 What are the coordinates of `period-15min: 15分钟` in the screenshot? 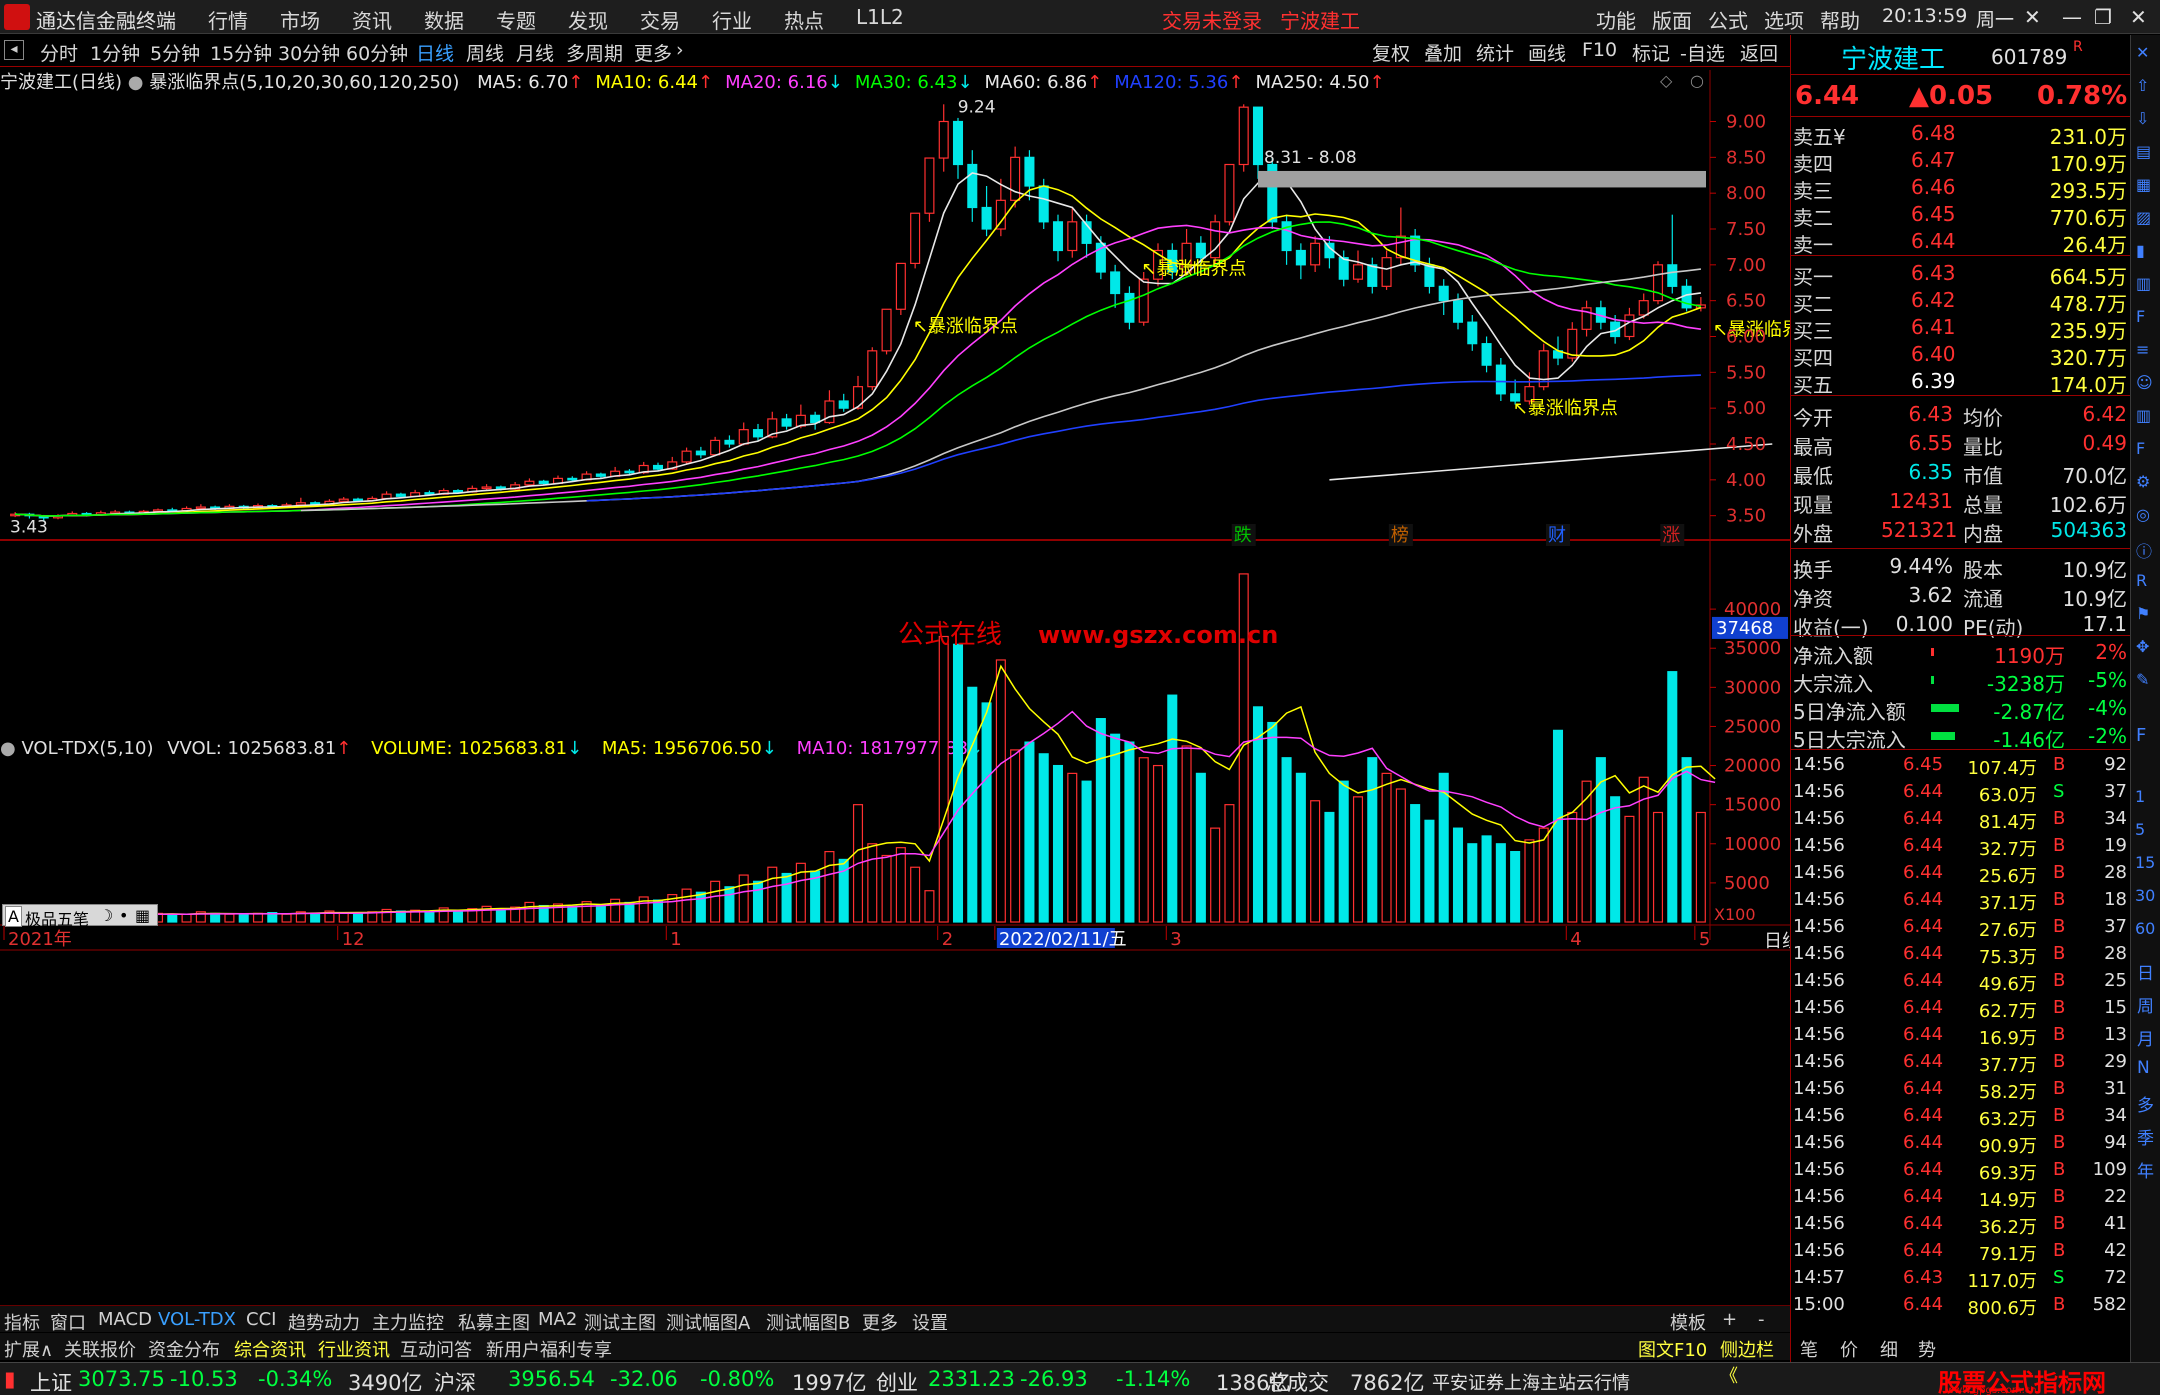 It's located at (241, 52).